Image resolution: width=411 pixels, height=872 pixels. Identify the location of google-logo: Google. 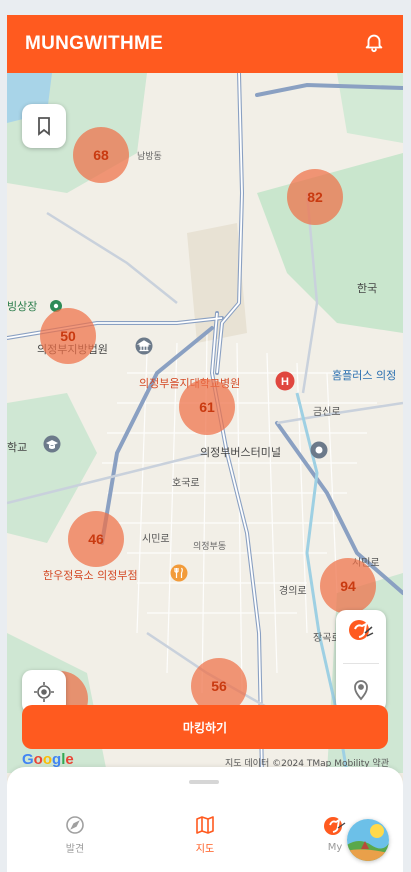
(48, 759).